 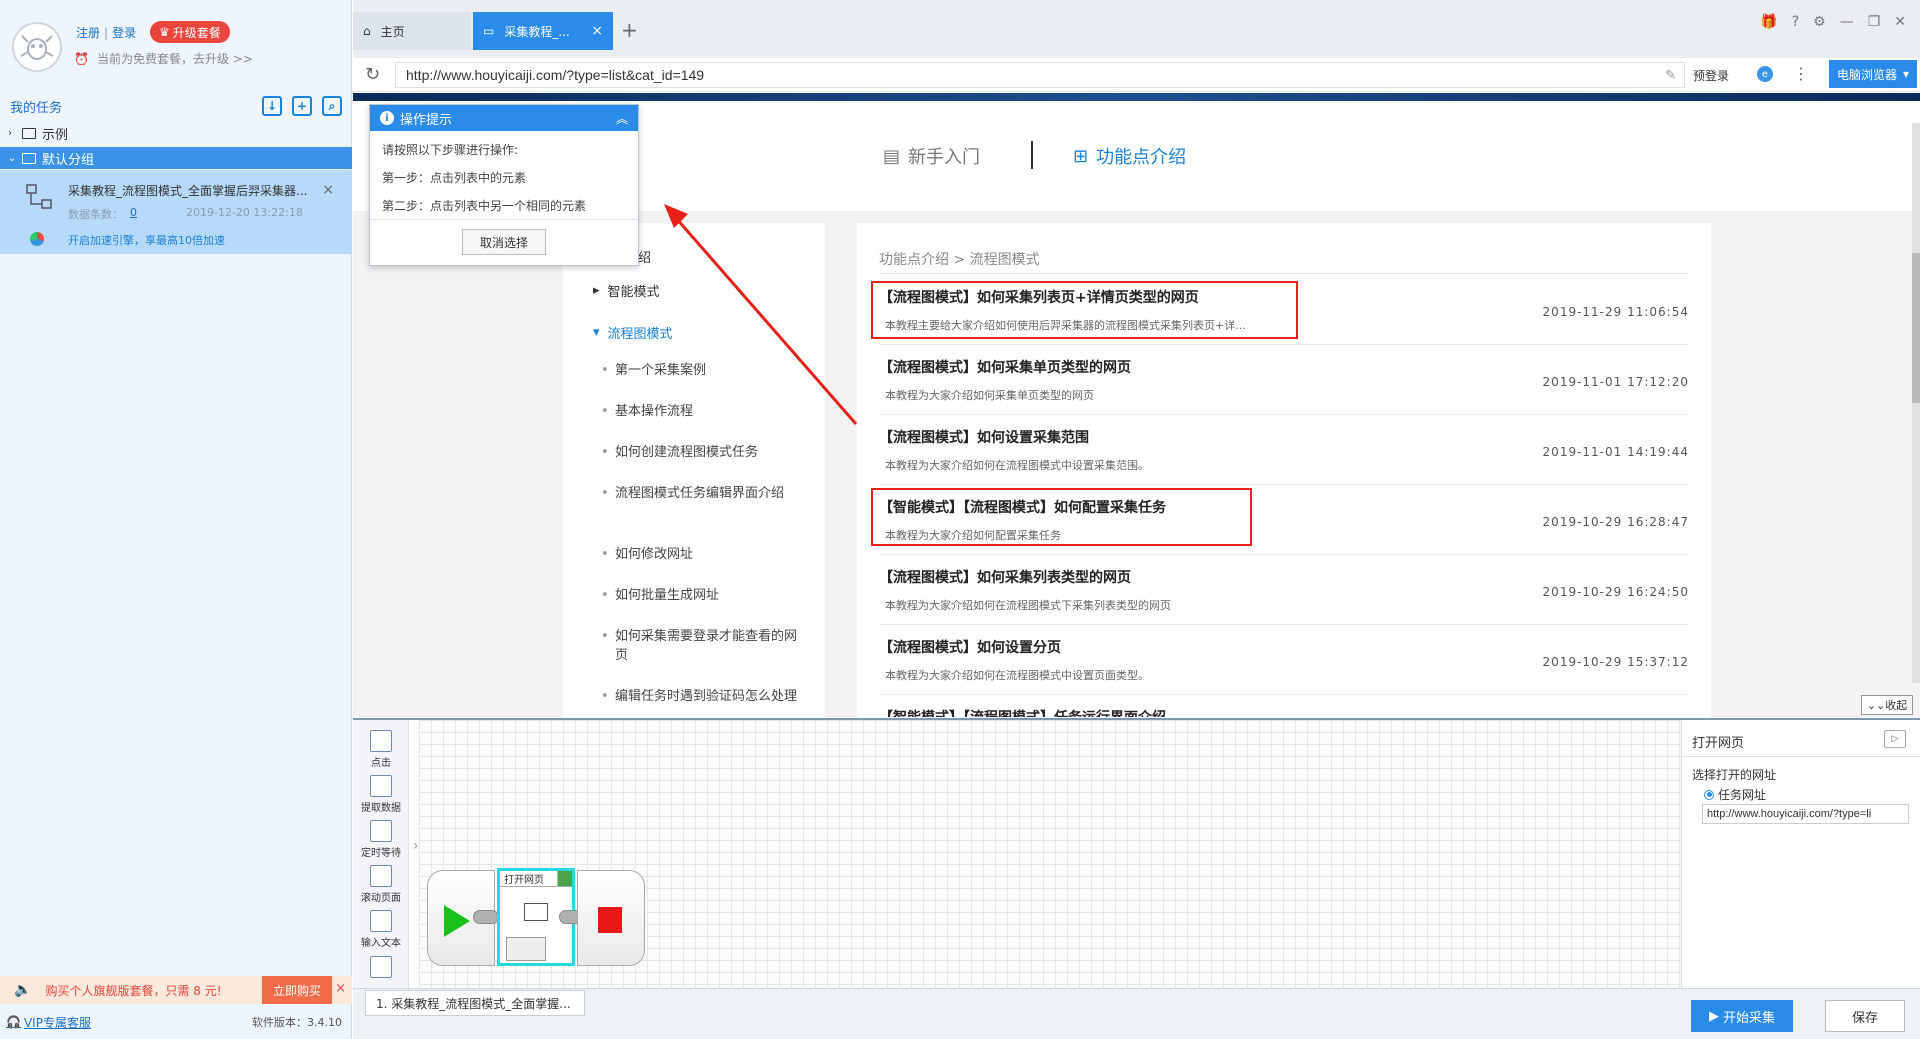 I want to click on tree-group-label: 默认分组, so click(x=68, y=160).